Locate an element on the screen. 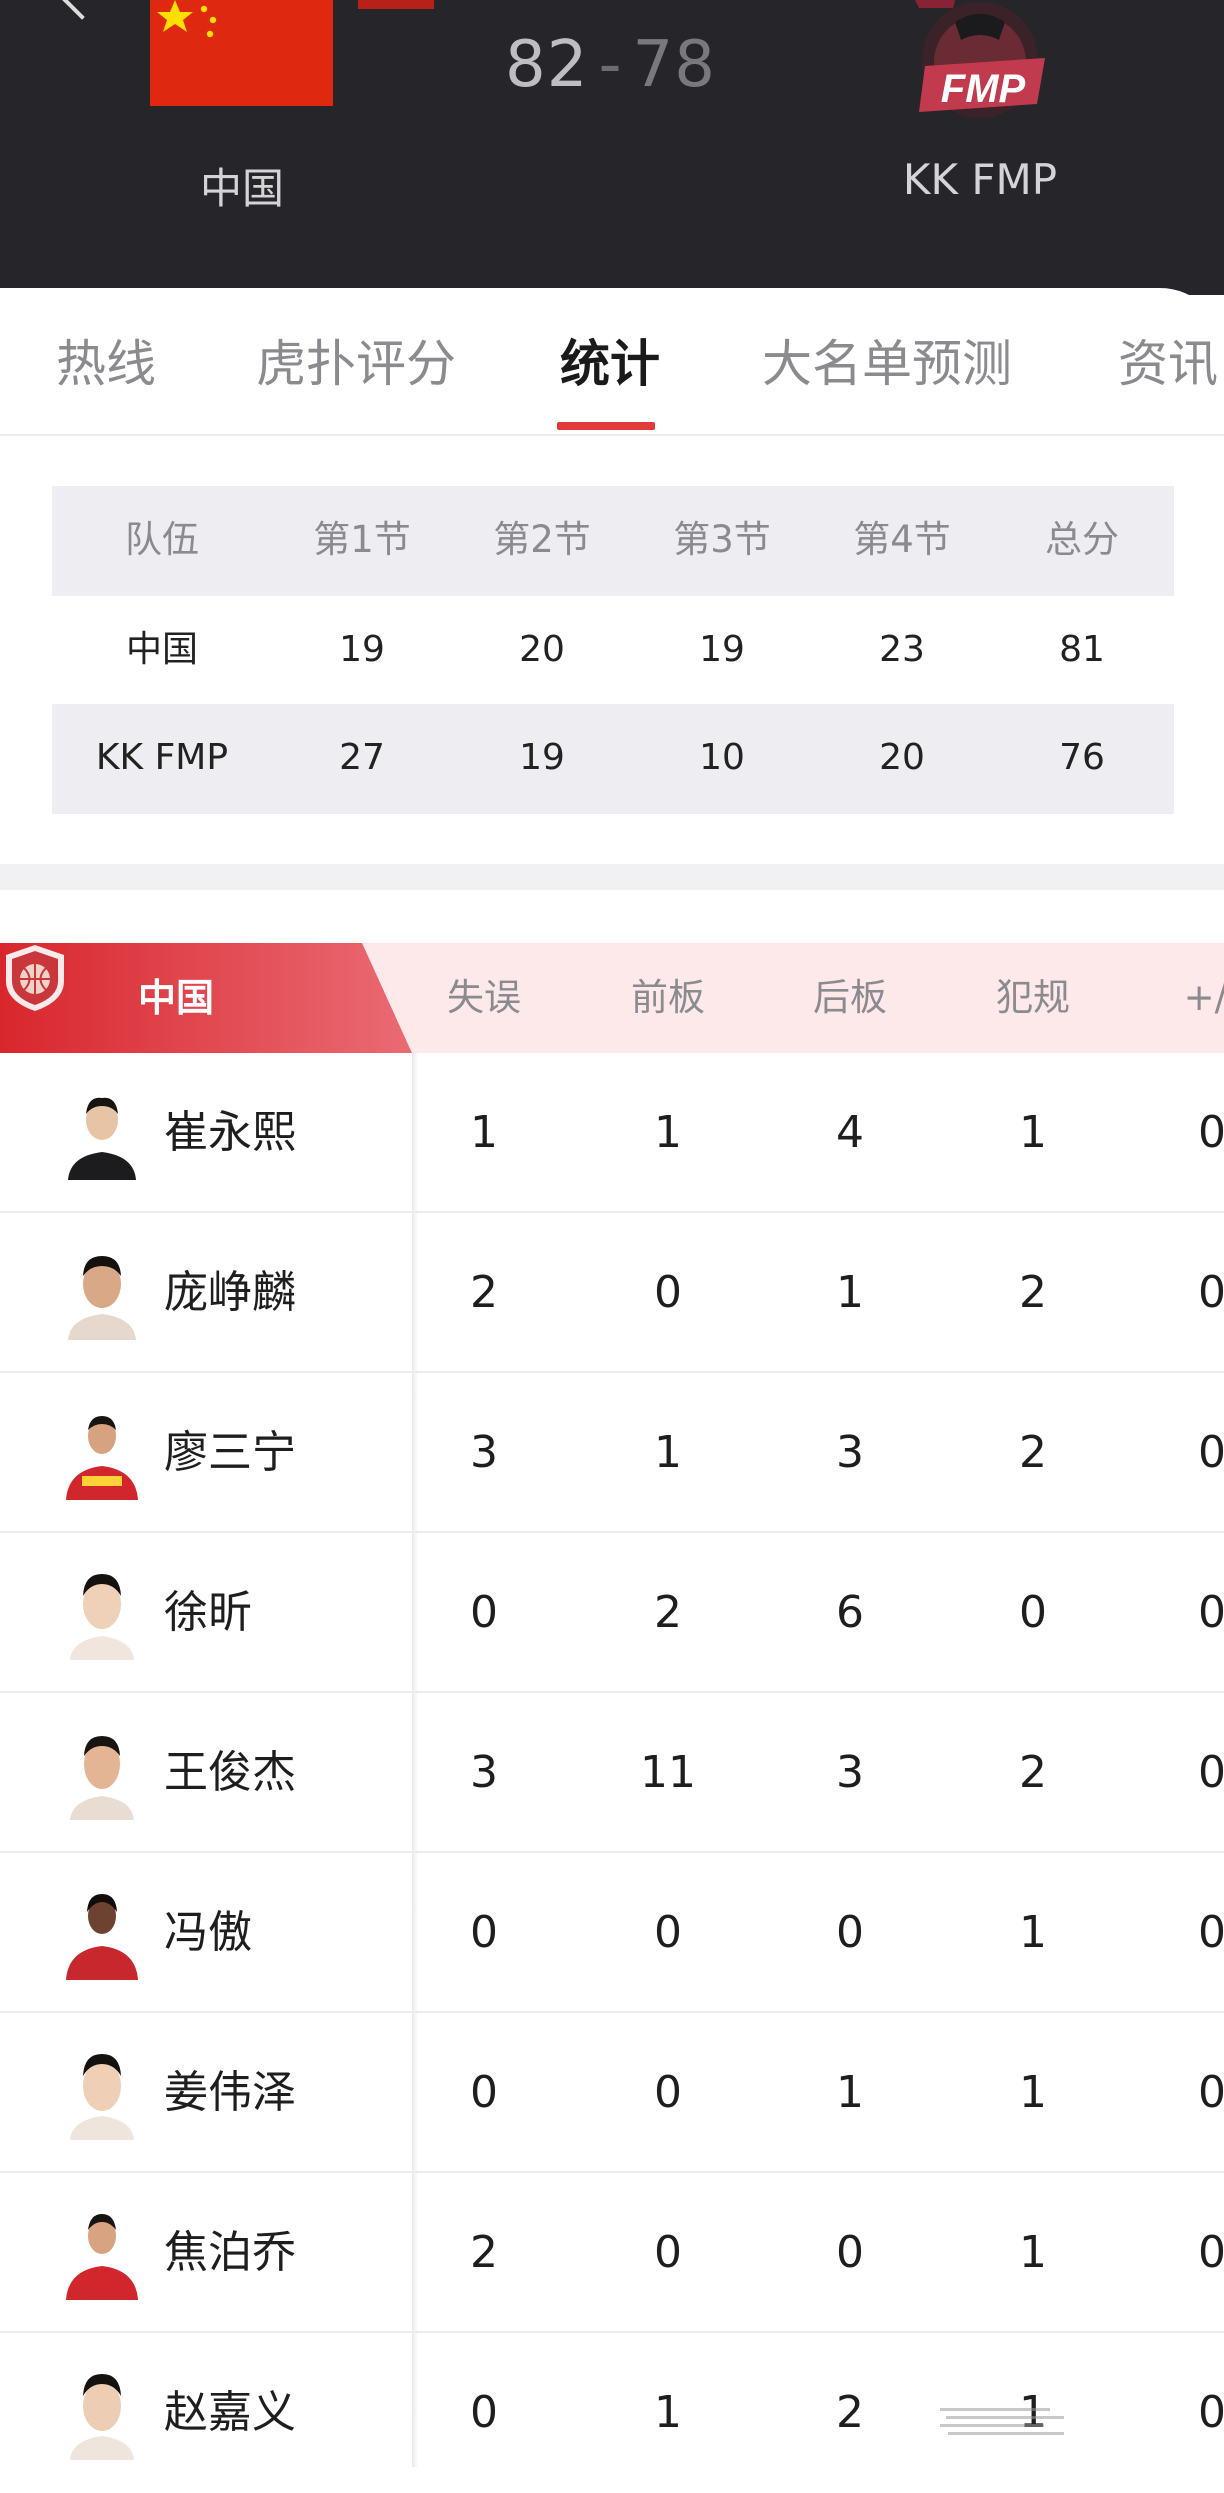  header-q4: 第4节 is located at coordinates (902, 539).